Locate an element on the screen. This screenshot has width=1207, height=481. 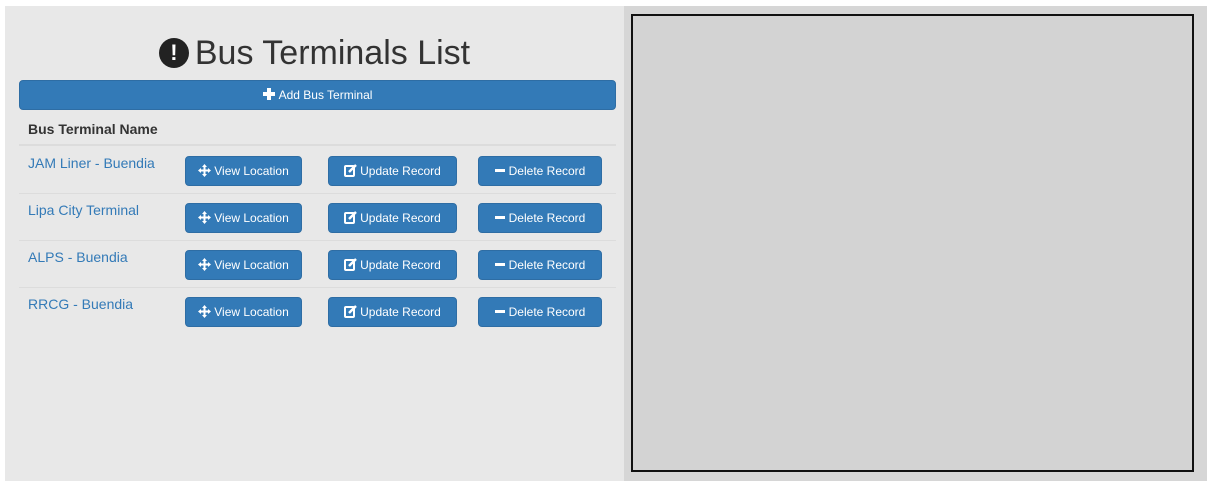
plus-icon is located at coordinates (268, 94).